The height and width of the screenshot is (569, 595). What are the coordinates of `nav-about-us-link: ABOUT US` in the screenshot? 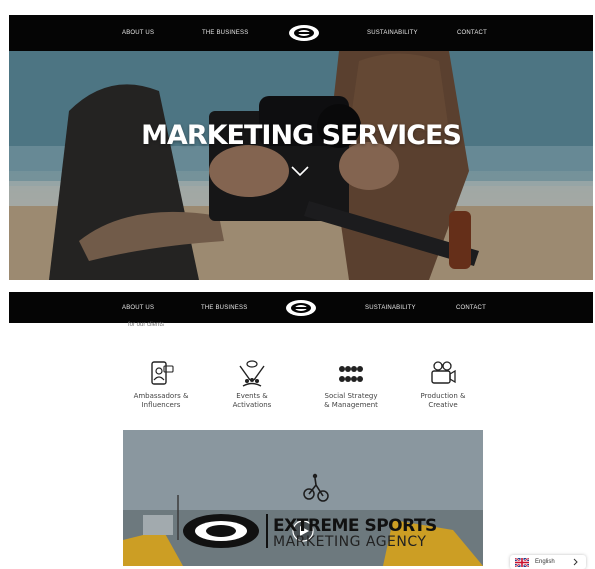 It's located at (138, 33).